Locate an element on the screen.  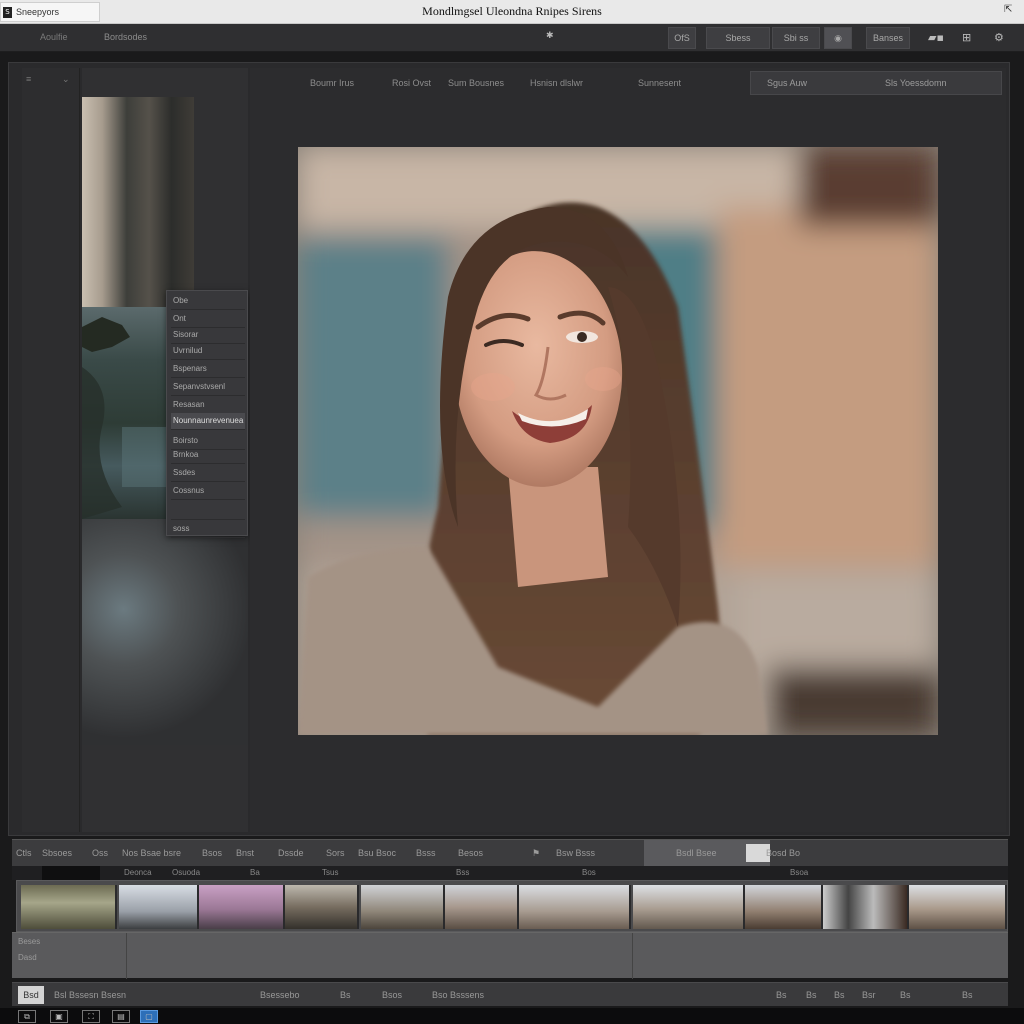
flag-icon: ⚑ is located at coordinates (536, 853).